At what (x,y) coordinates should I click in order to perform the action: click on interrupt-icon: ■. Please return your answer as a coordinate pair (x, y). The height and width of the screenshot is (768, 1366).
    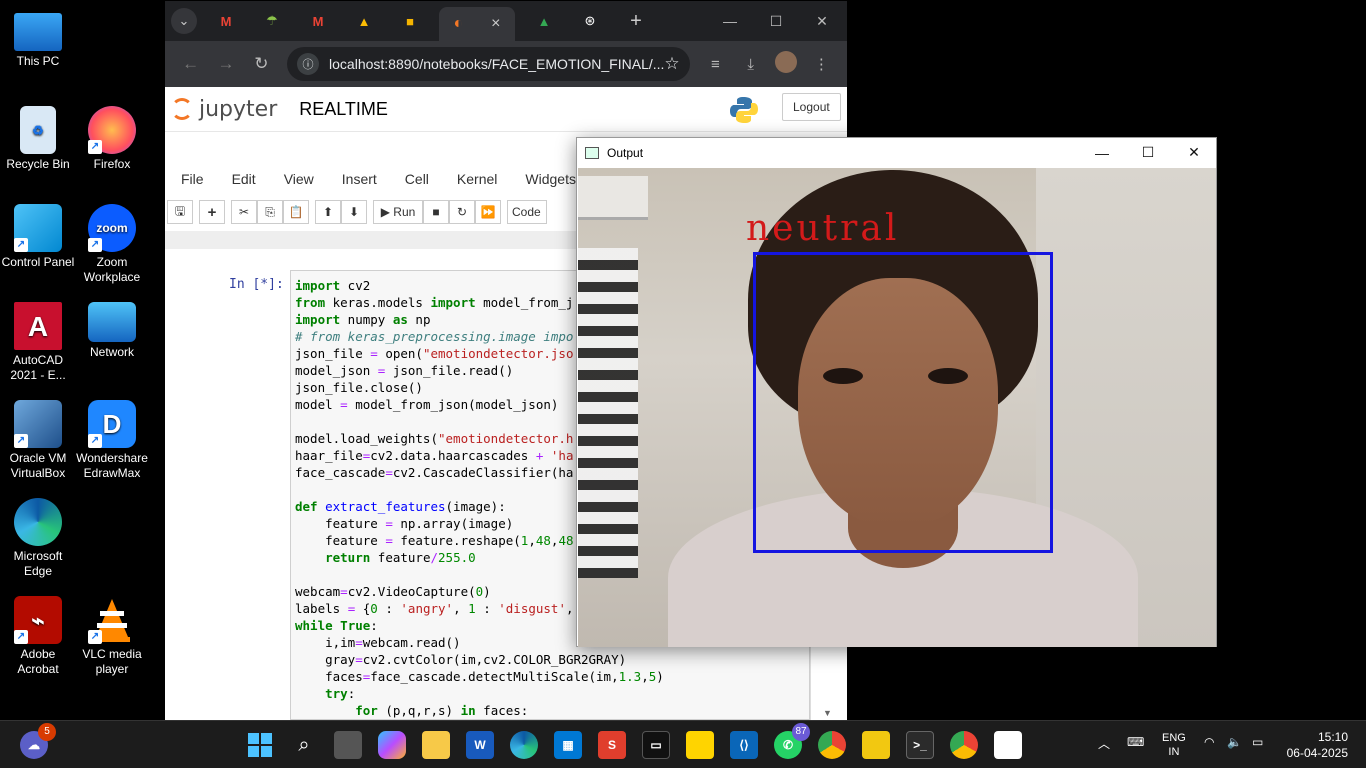
    Looking at the image, I should click on (436, 212).